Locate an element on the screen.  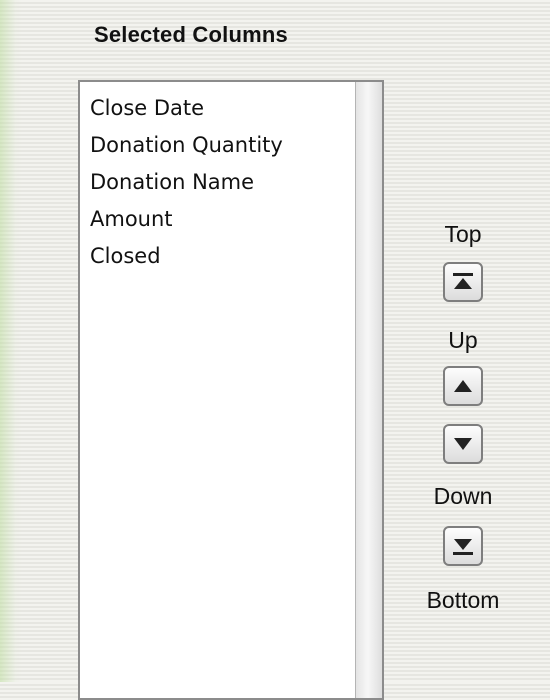
move-bottom-button is located at coordinates (463, 546).